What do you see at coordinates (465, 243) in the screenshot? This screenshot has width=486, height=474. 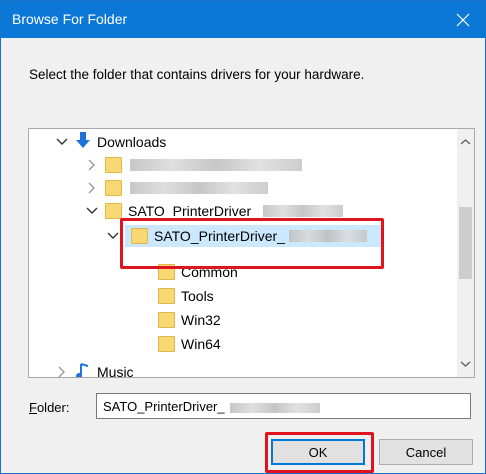 I see `scrollbar-thumb` at bounding box center [465, 243].